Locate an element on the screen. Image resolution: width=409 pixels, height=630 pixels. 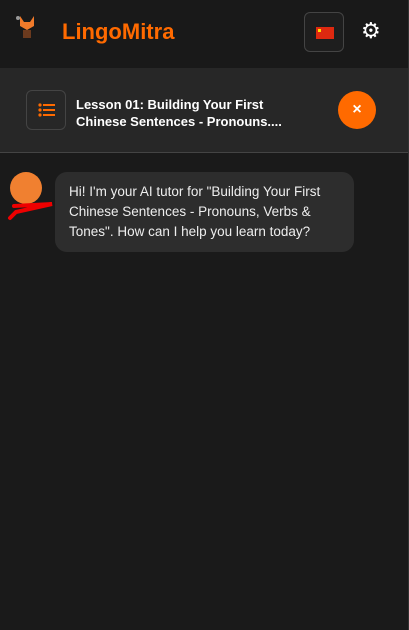
lesson-list-button is located at coordinates (46, 110).